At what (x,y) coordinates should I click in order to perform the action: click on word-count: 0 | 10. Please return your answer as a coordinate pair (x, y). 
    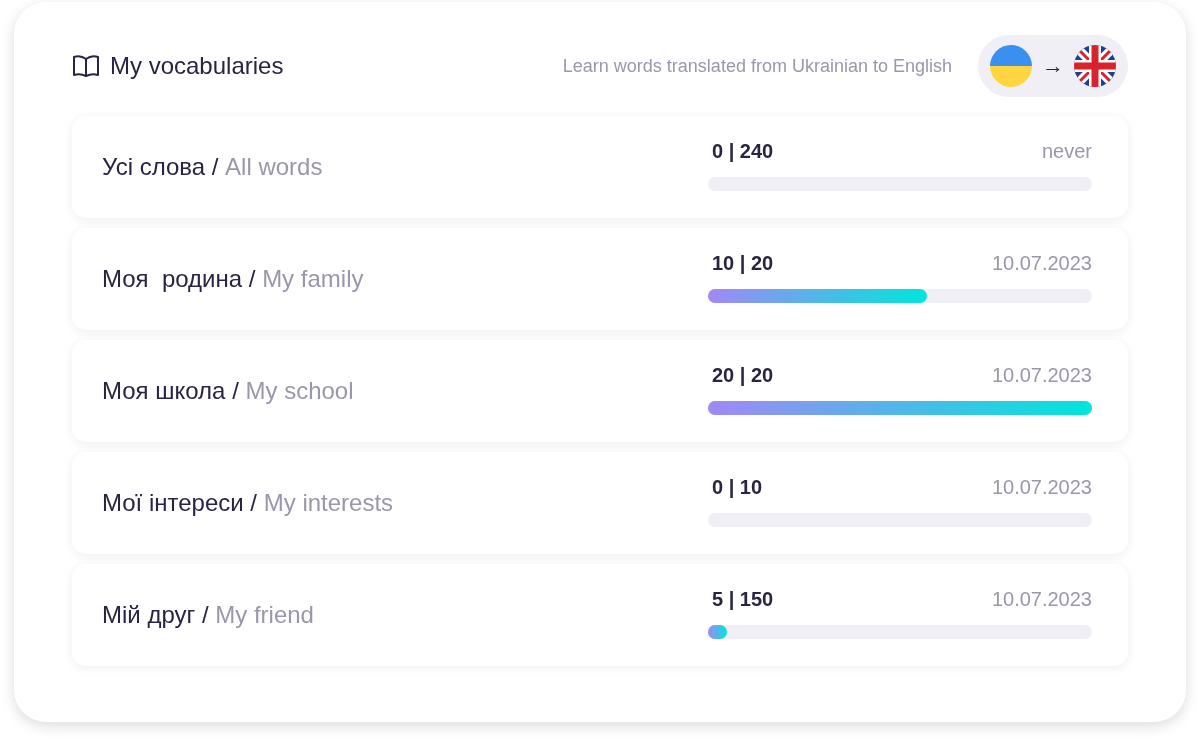
    Looking at the image, I should click on (737, 487).